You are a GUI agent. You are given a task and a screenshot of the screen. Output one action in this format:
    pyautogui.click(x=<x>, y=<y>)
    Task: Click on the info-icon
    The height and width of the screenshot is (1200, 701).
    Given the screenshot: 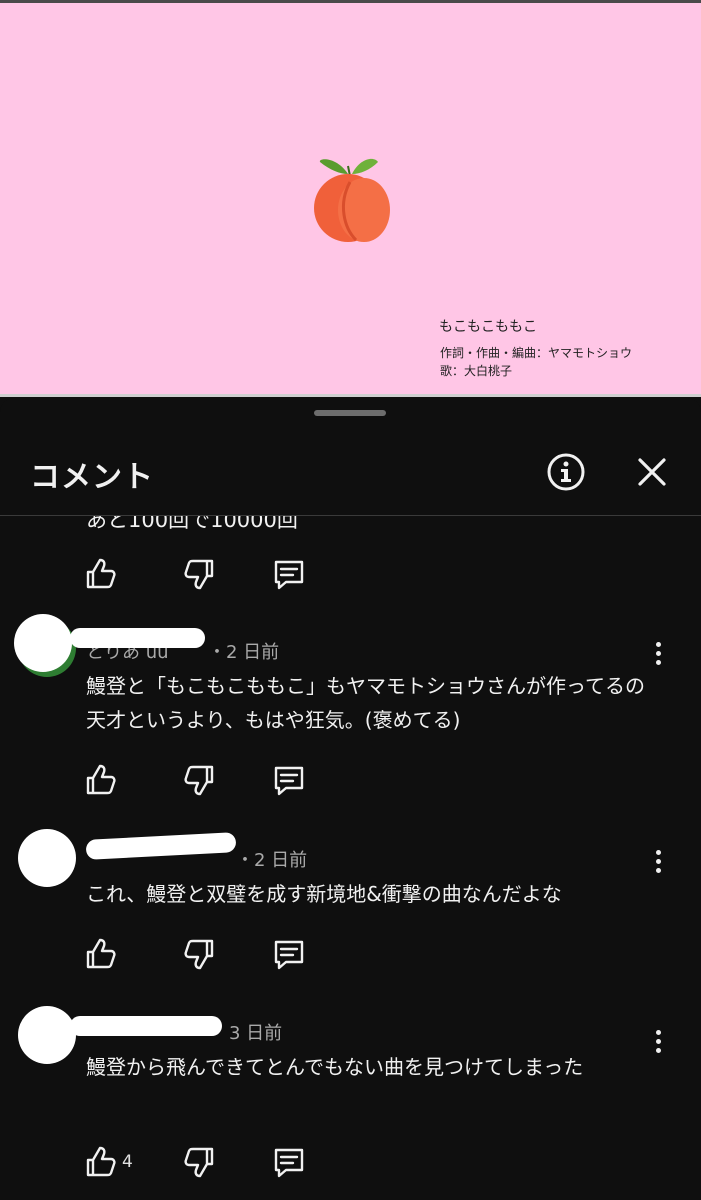 What is the action you would take?
    pyautogui.click(x=566, y=472)
    